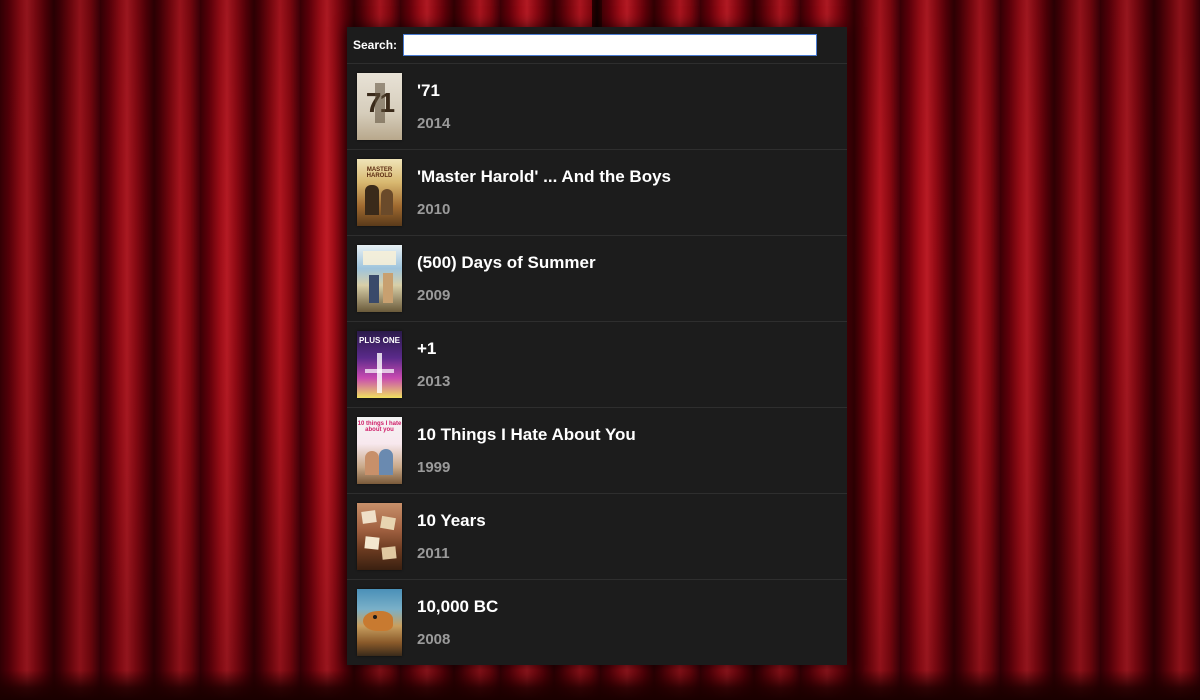 The height and width of the screenshot is (700, 1200). Describe the element at coordinates (434, 295) in the screenshot. I see `movie-year: 2009` at that location.